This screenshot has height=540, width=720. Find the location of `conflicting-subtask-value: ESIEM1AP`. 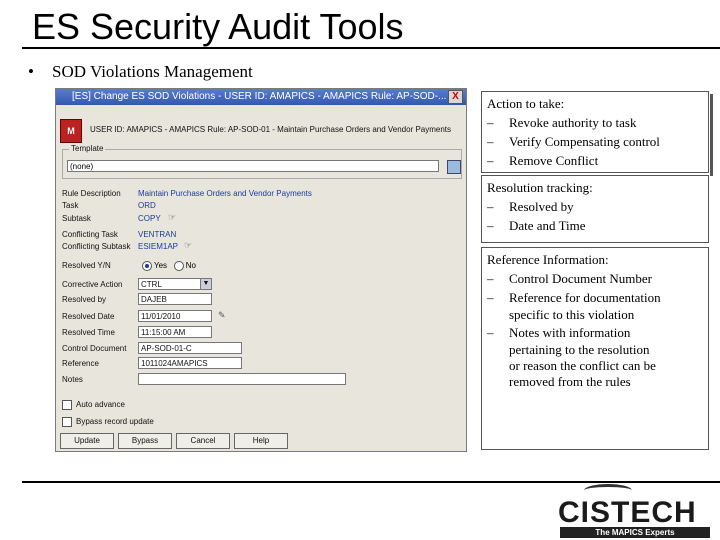

conflicting-subtask-value: ESIEM1AP is located at coordinates (158, 246).